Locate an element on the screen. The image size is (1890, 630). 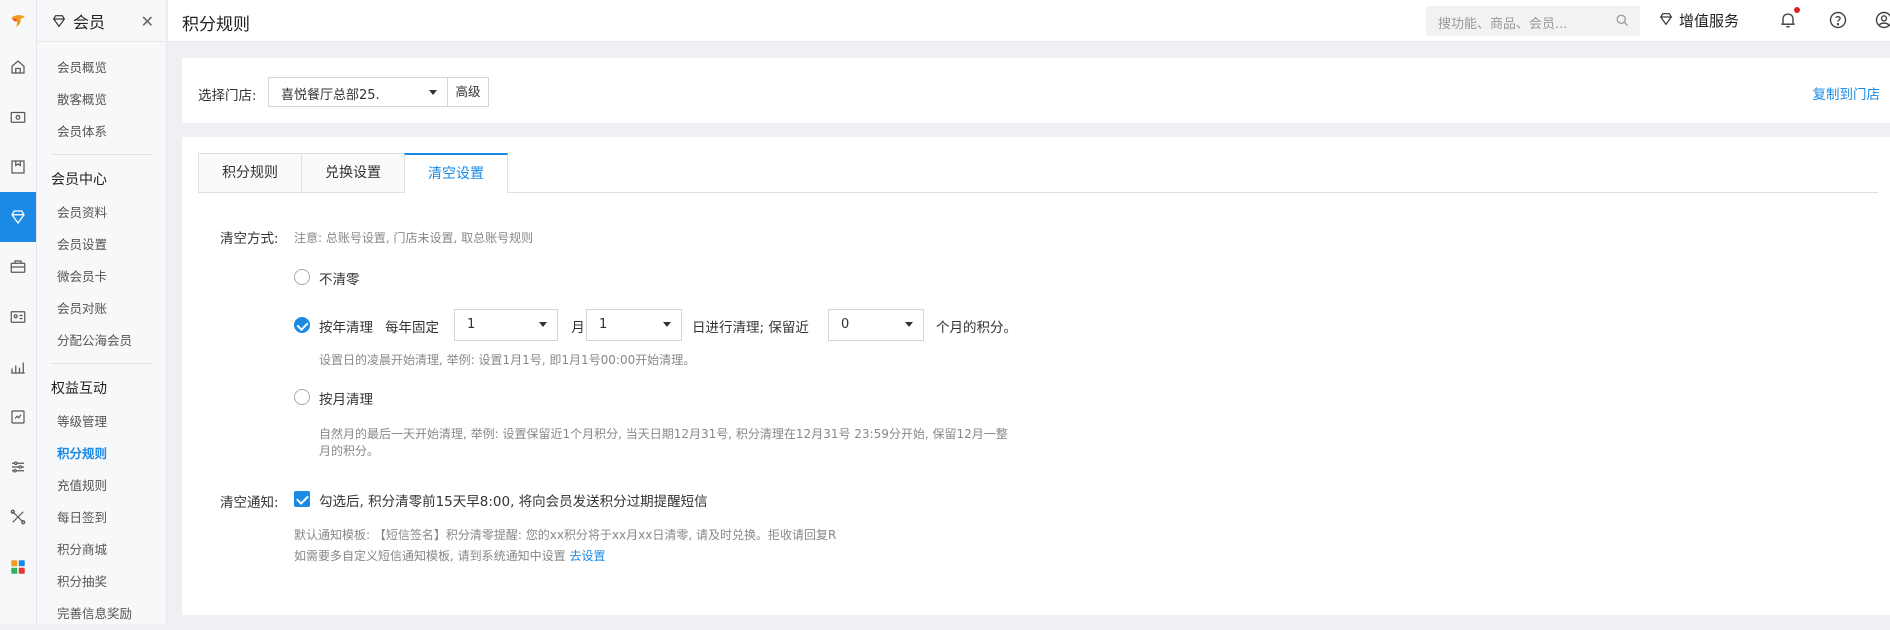
menu-header: 会员 ✕ is located at coordinates (101, 21).